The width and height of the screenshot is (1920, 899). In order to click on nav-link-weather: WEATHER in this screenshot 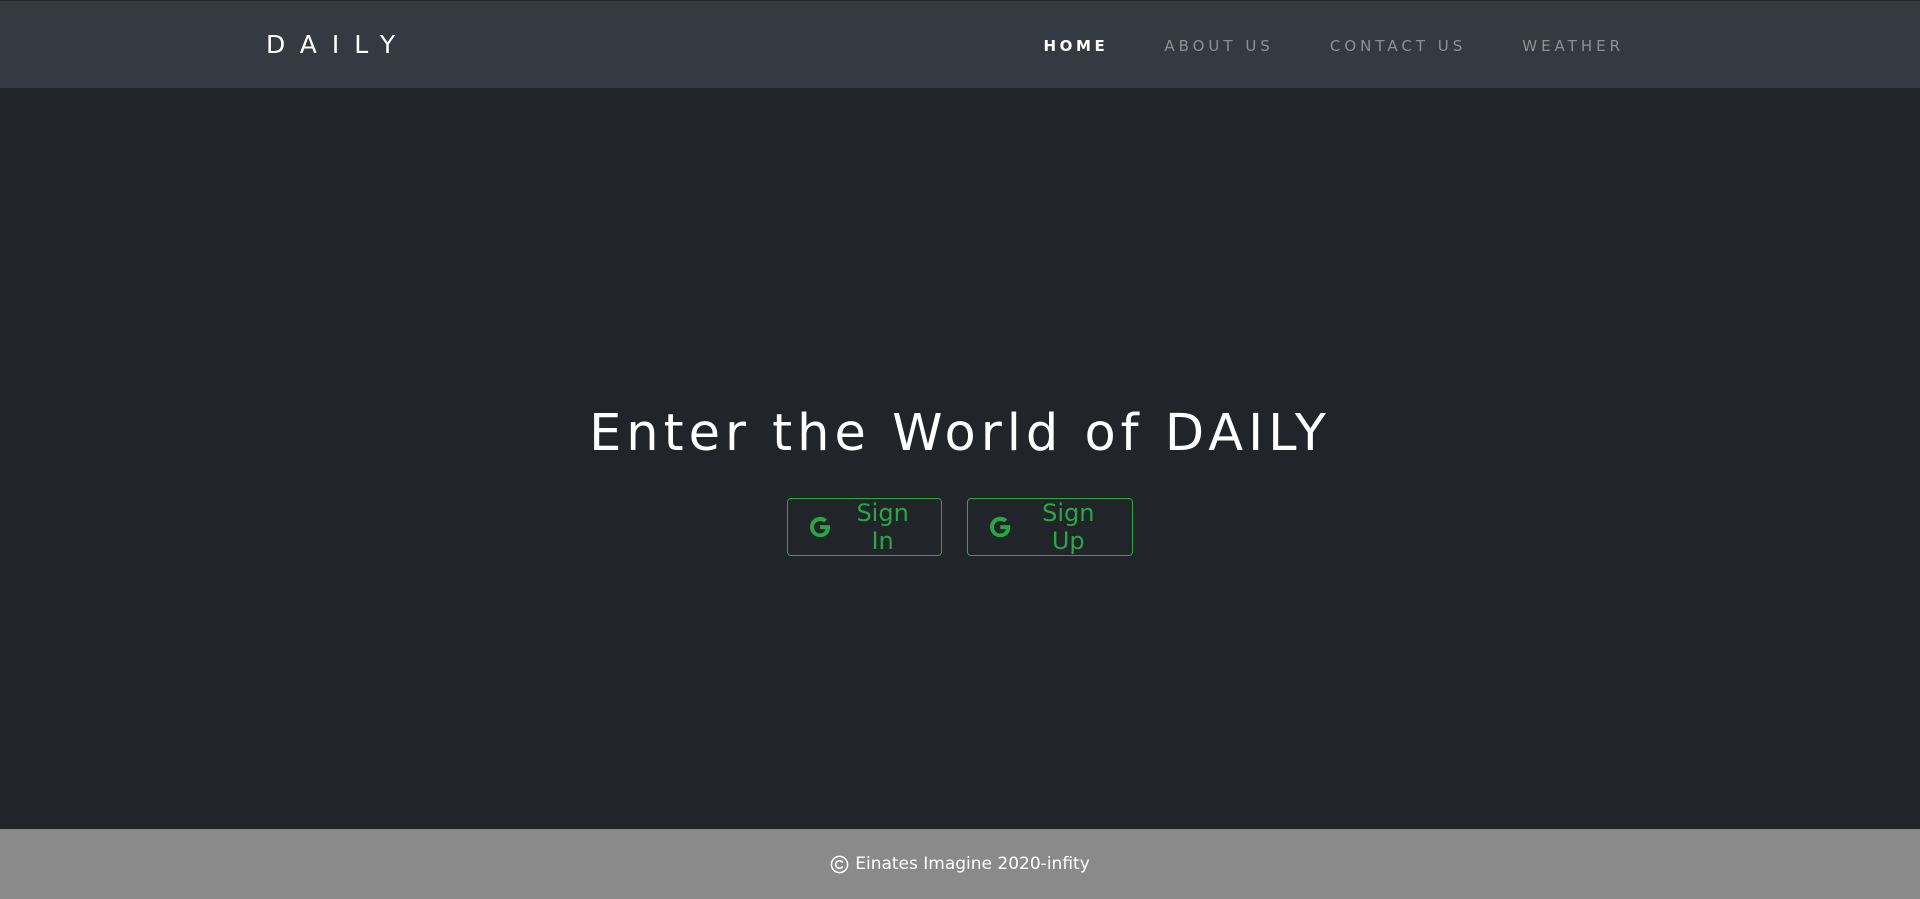, I will do `click(1573, 46)`.